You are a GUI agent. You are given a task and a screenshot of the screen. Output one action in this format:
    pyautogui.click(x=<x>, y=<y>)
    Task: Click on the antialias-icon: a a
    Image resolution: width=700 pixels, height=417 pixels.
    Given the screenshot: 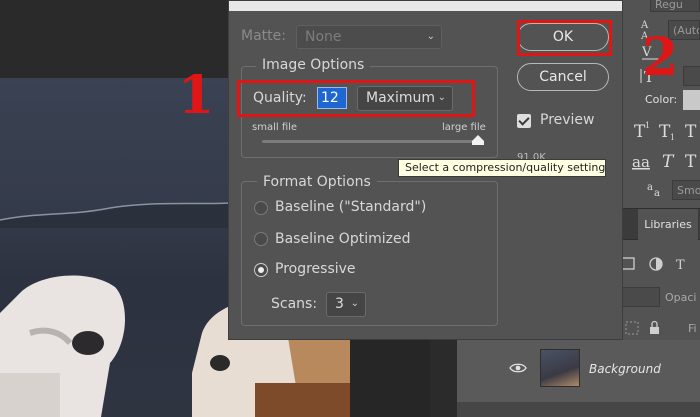 What is the action you would take?
    pyautogui.click(x=653, y=190)
    